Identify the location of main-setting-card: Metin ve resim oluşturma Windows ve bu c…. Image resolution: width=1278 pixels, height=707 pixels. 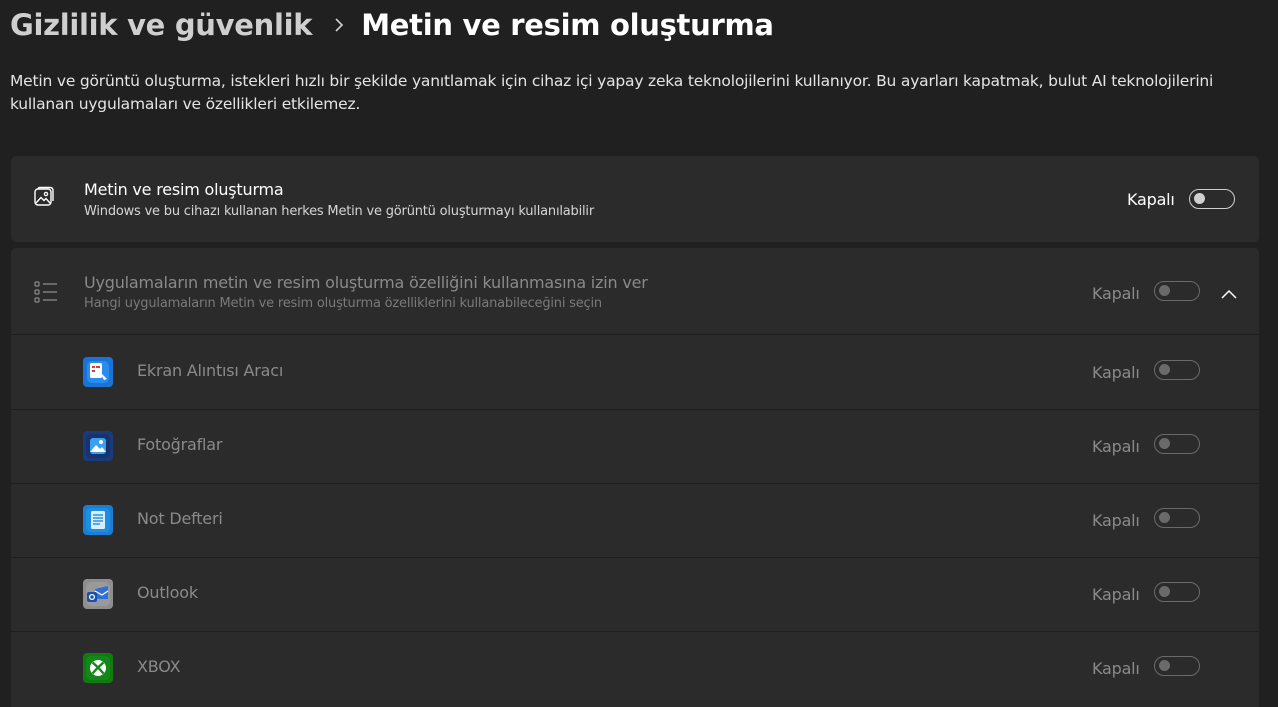
(635, 199).